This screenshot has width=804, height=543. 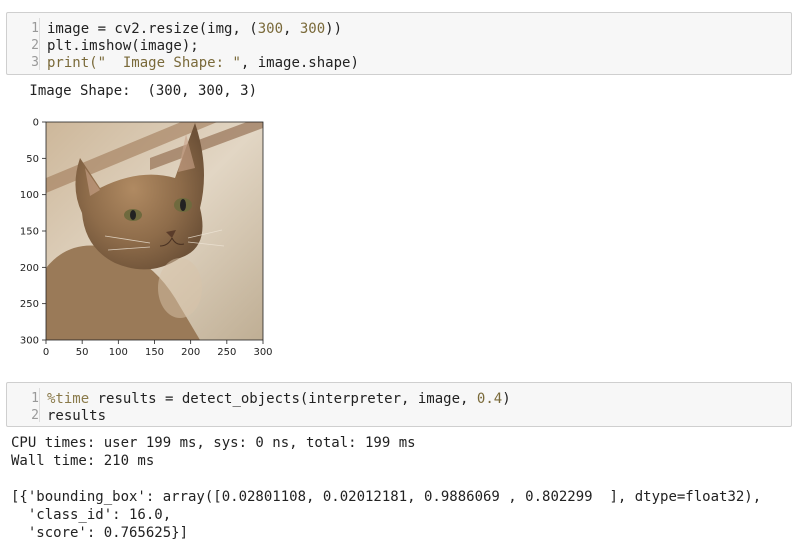 I want to click on x-tick-label: 50, so click(x=82, y=352).